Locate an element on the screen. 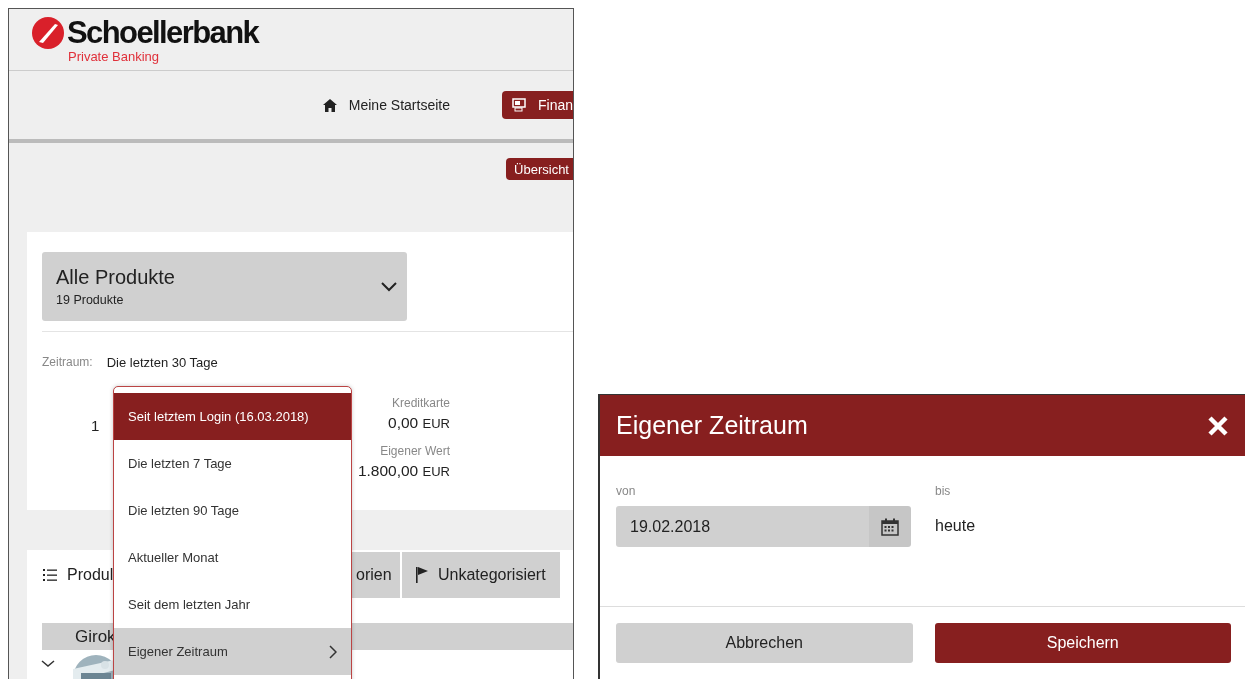 This screenshot has width=1245, height=679. amount-label: Eigener Wert is located at coordinates (414, 451).